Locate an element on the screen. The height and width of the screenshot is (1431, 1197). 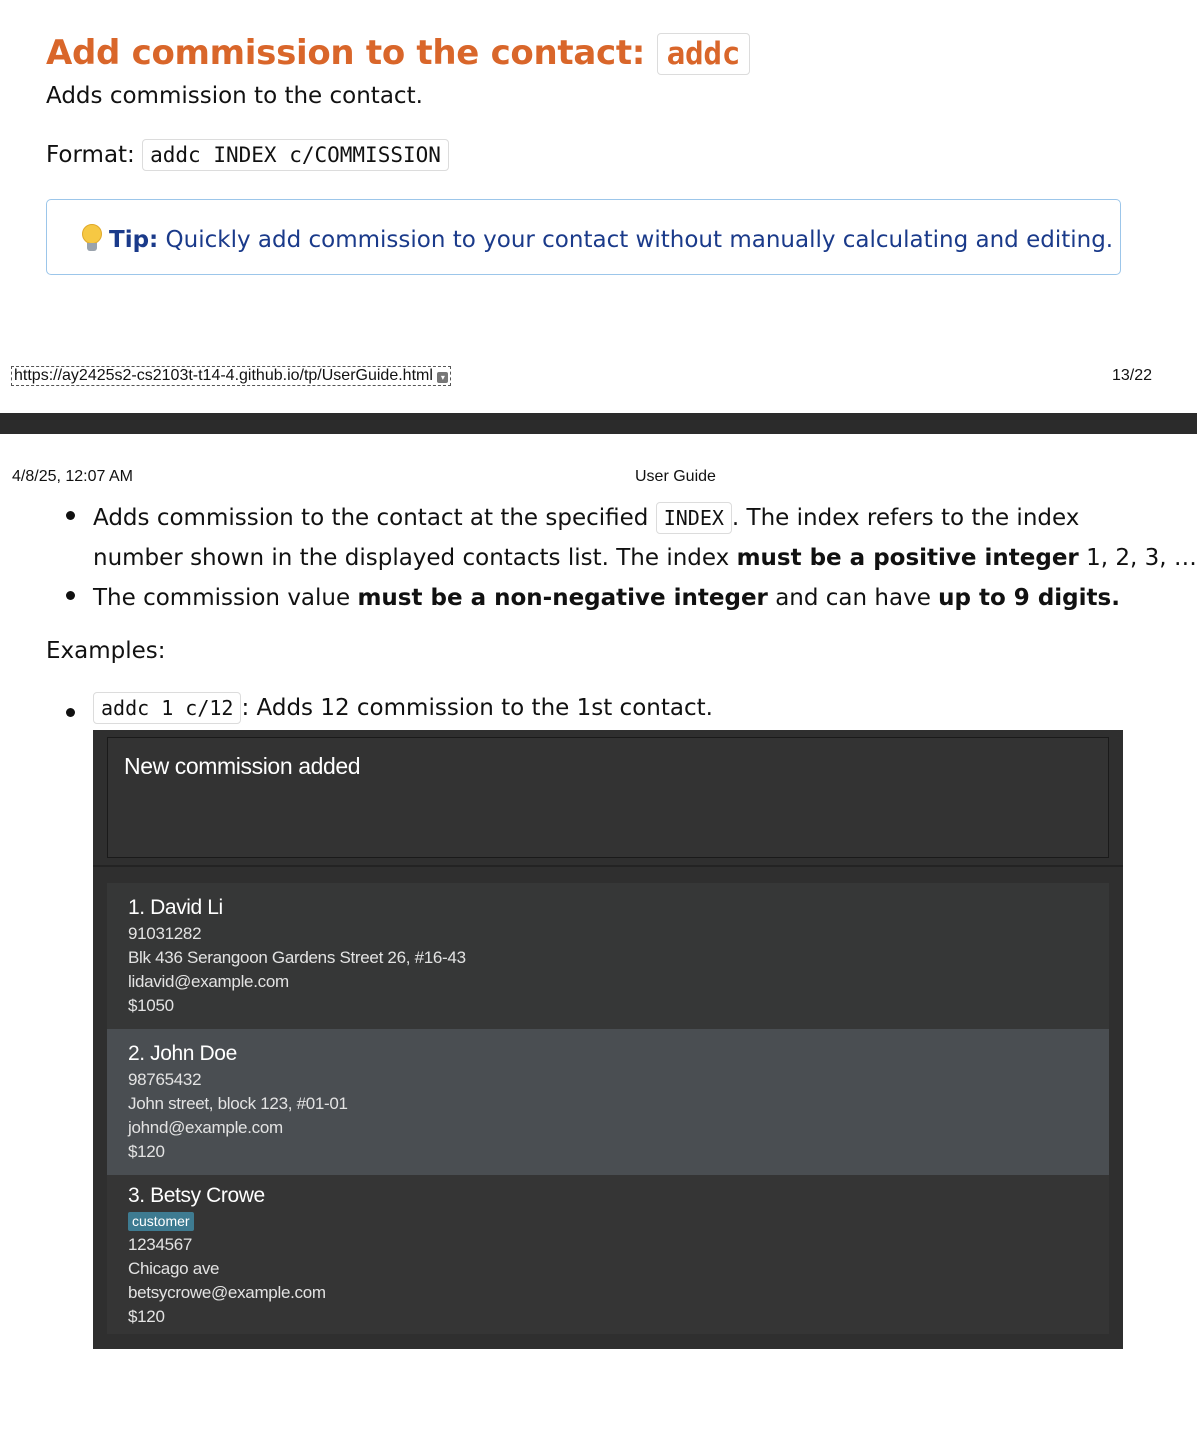
rule-emphasis: must be a positive integer is located at coordinates (907, 558).